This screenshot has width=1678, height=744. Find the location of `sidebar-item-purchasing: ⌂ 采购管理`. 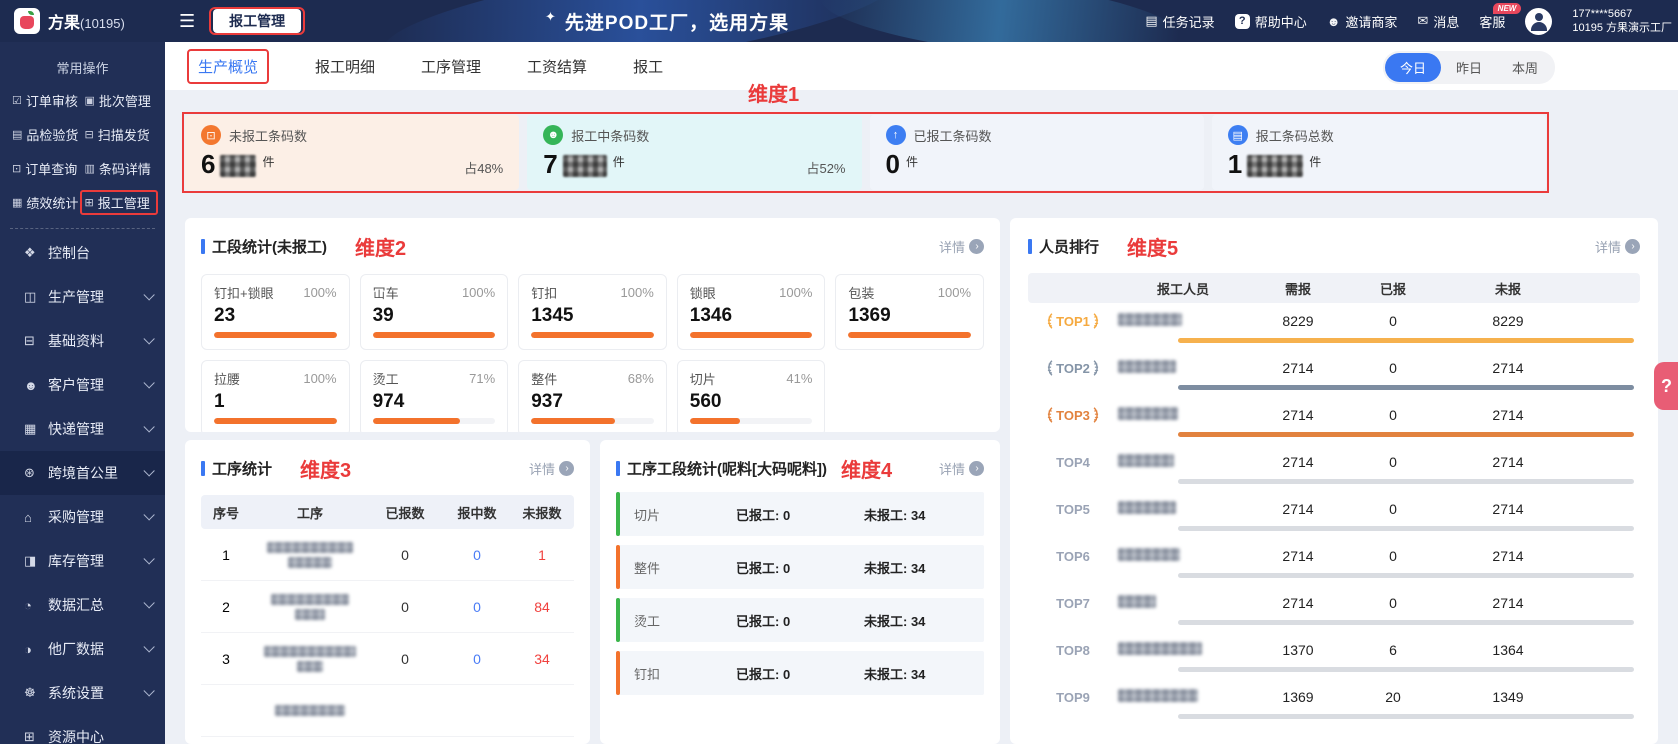

sidebar-item-purchasing: ⌂ 采购管理 is located at coordinates (82, 517).